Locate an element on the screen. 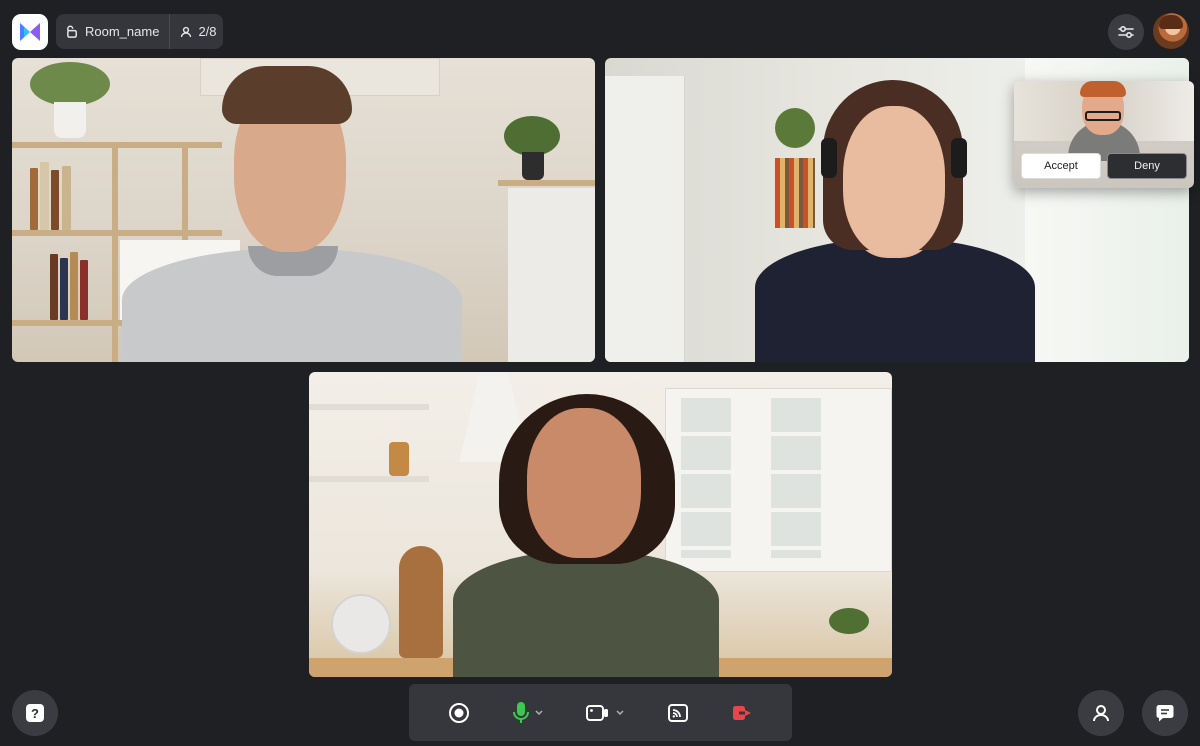 The image size is (1200, 746). plate is located at coordinates (361, 624).